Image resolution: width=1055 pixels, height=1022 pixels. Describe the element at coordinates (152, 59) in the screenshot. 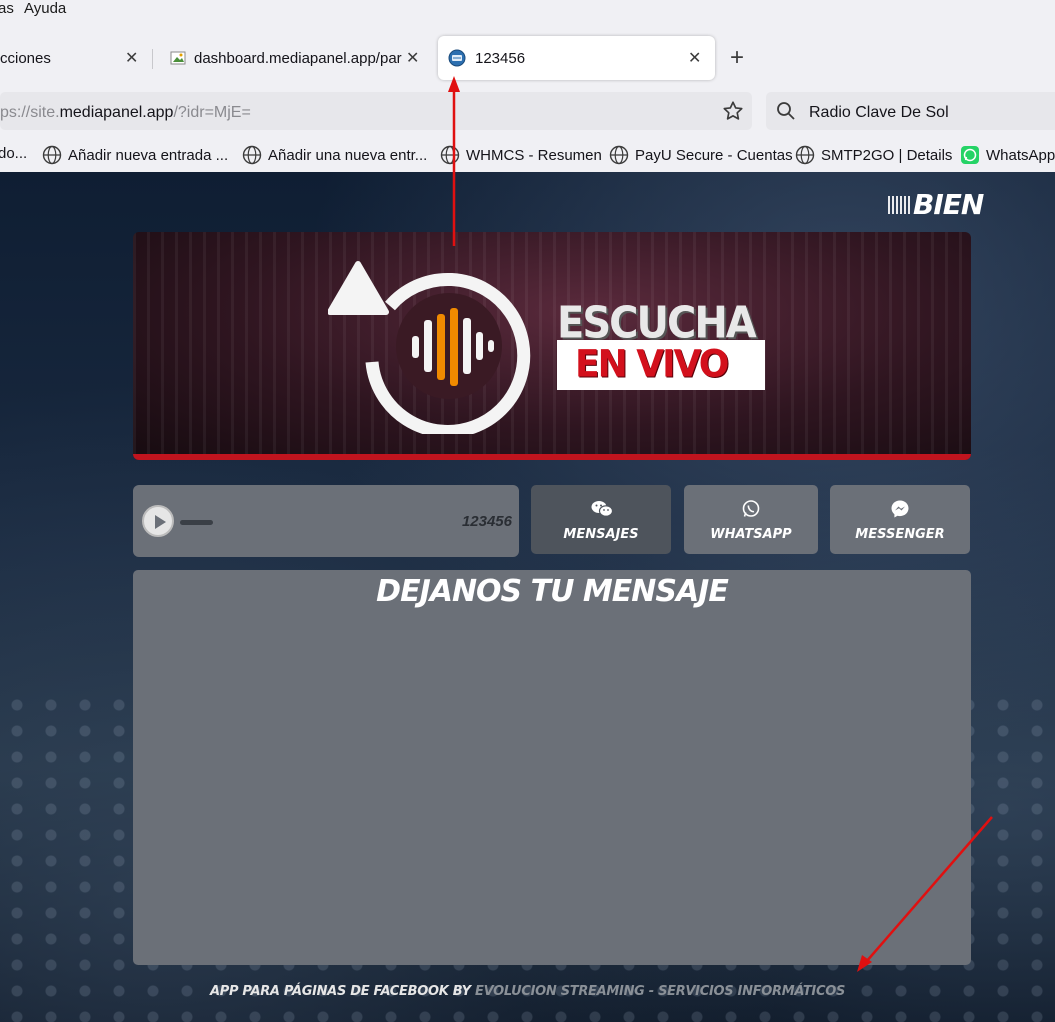

I see `tab-separator` at that location.